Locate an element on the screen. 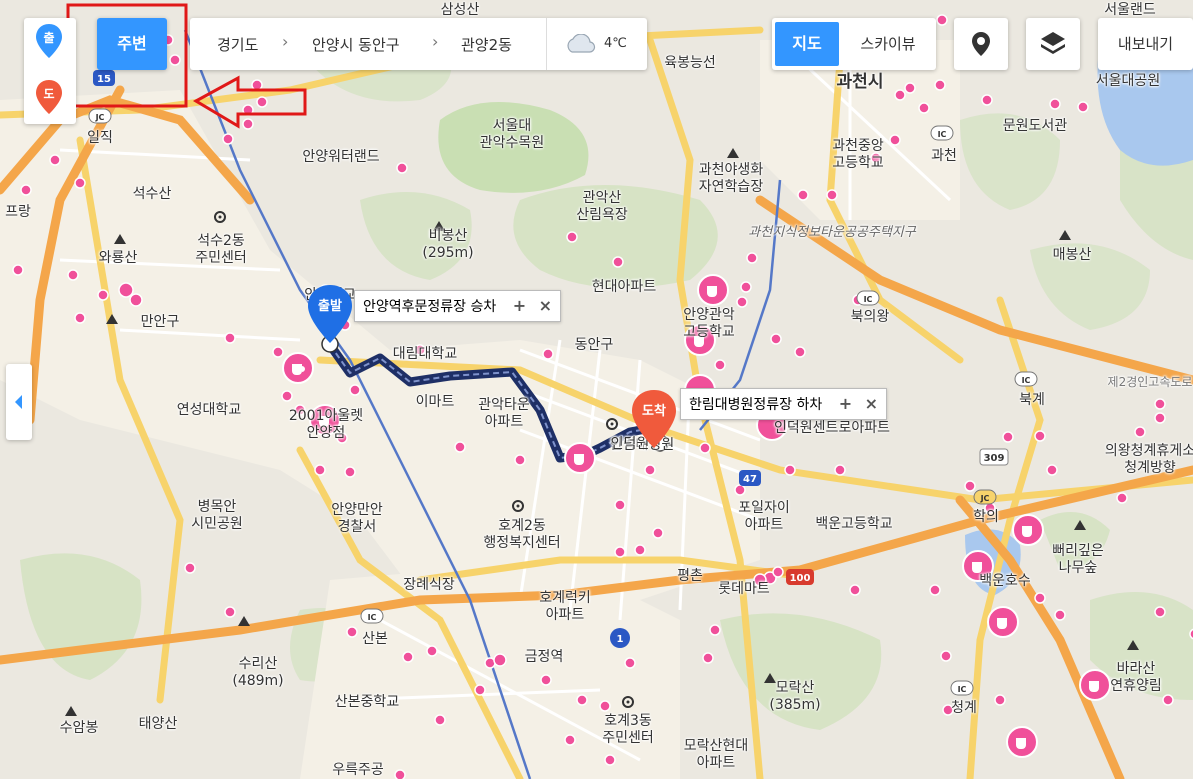 This screenshot has width=1193, height=779. place-label: 우륵주공 is located at coordinates (358, 770).